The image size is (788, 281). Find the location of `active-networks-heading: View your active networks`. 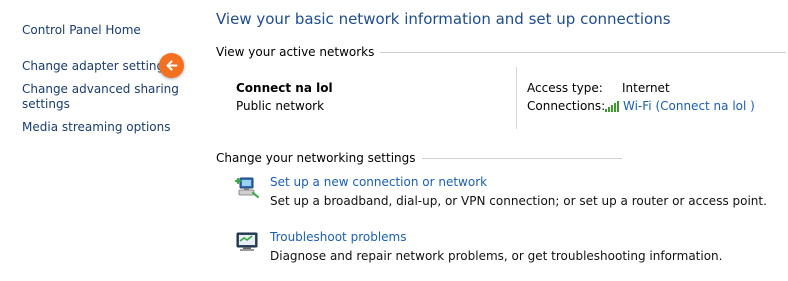

active-networks-heading: View your active networks is located at coordinates (501, 52).